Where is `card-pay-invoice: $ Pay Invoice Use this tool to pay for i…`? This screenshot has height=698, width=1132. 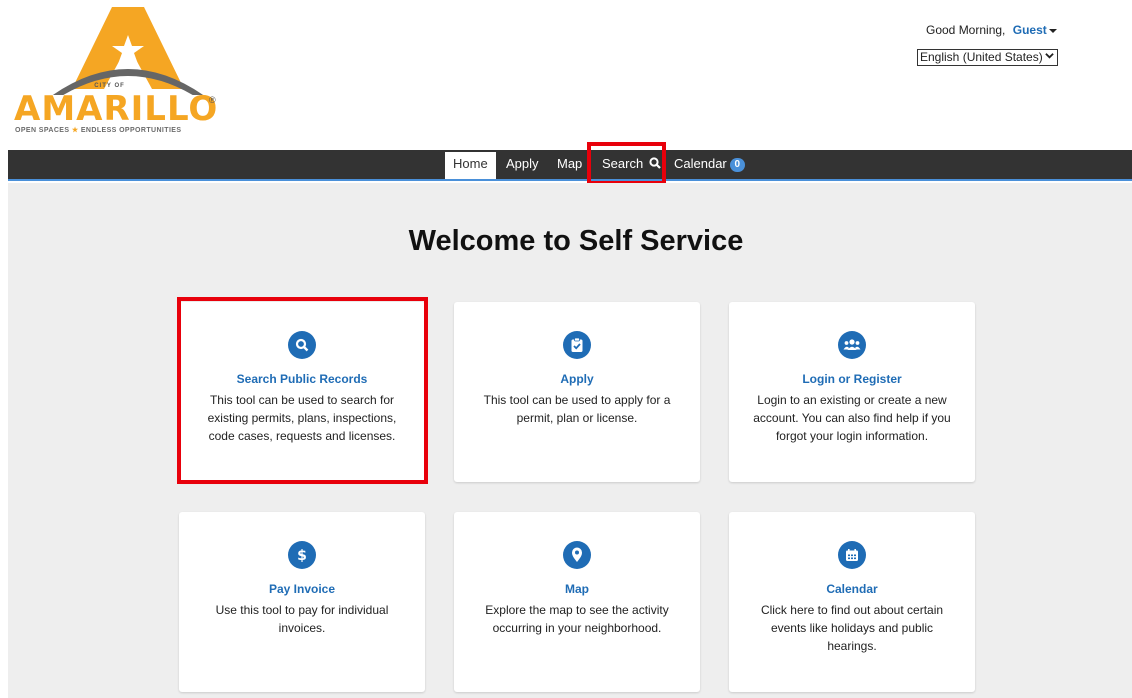 card-pay-invoice: $ Pay Invoice Use this tool to pay for i… is located at coordinates (302, 602).